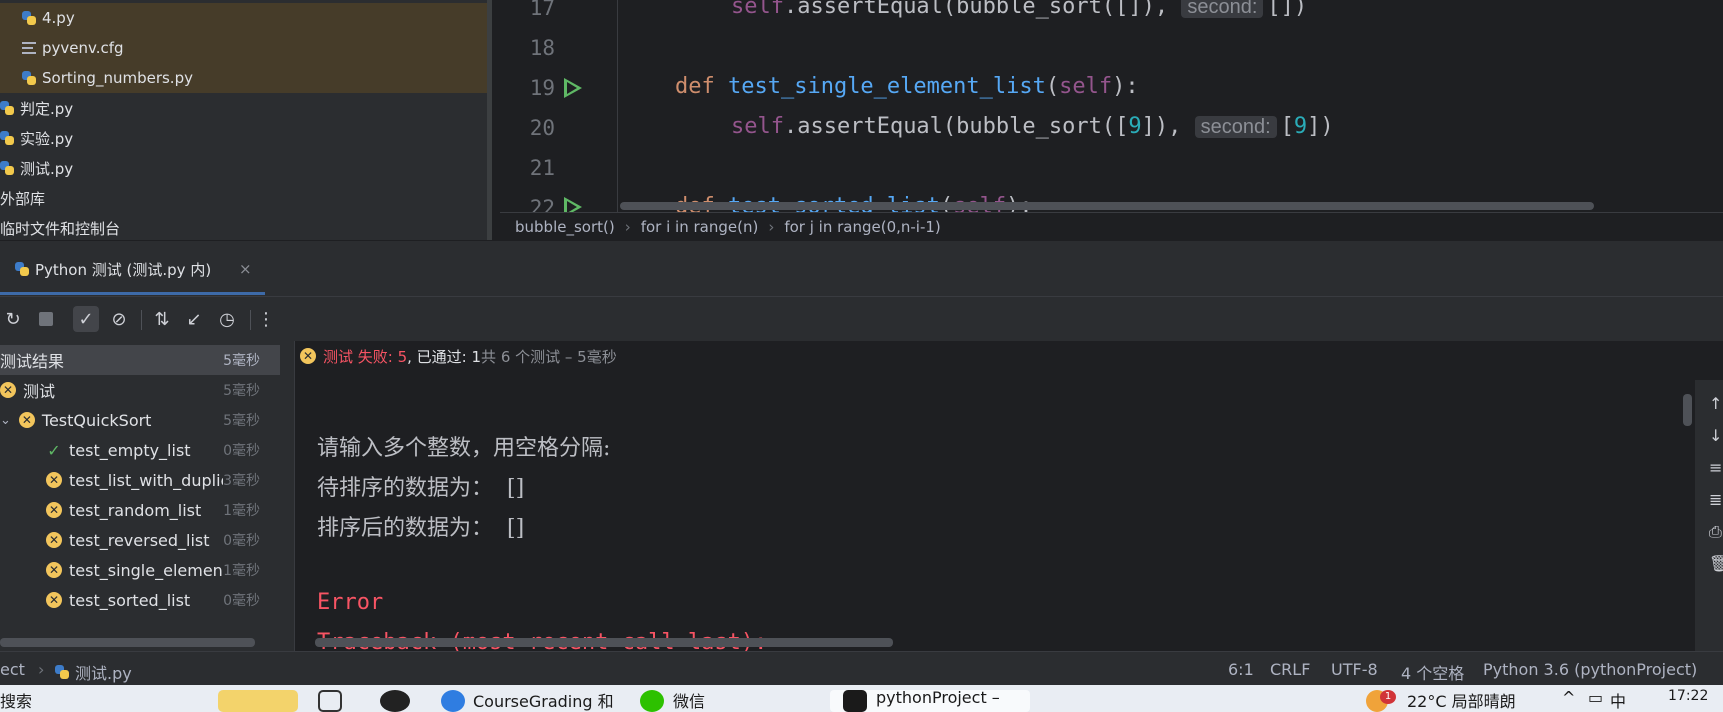 This screenshot has width=1723, height=712. I want to click on python-test-icon, so click(22, 269).